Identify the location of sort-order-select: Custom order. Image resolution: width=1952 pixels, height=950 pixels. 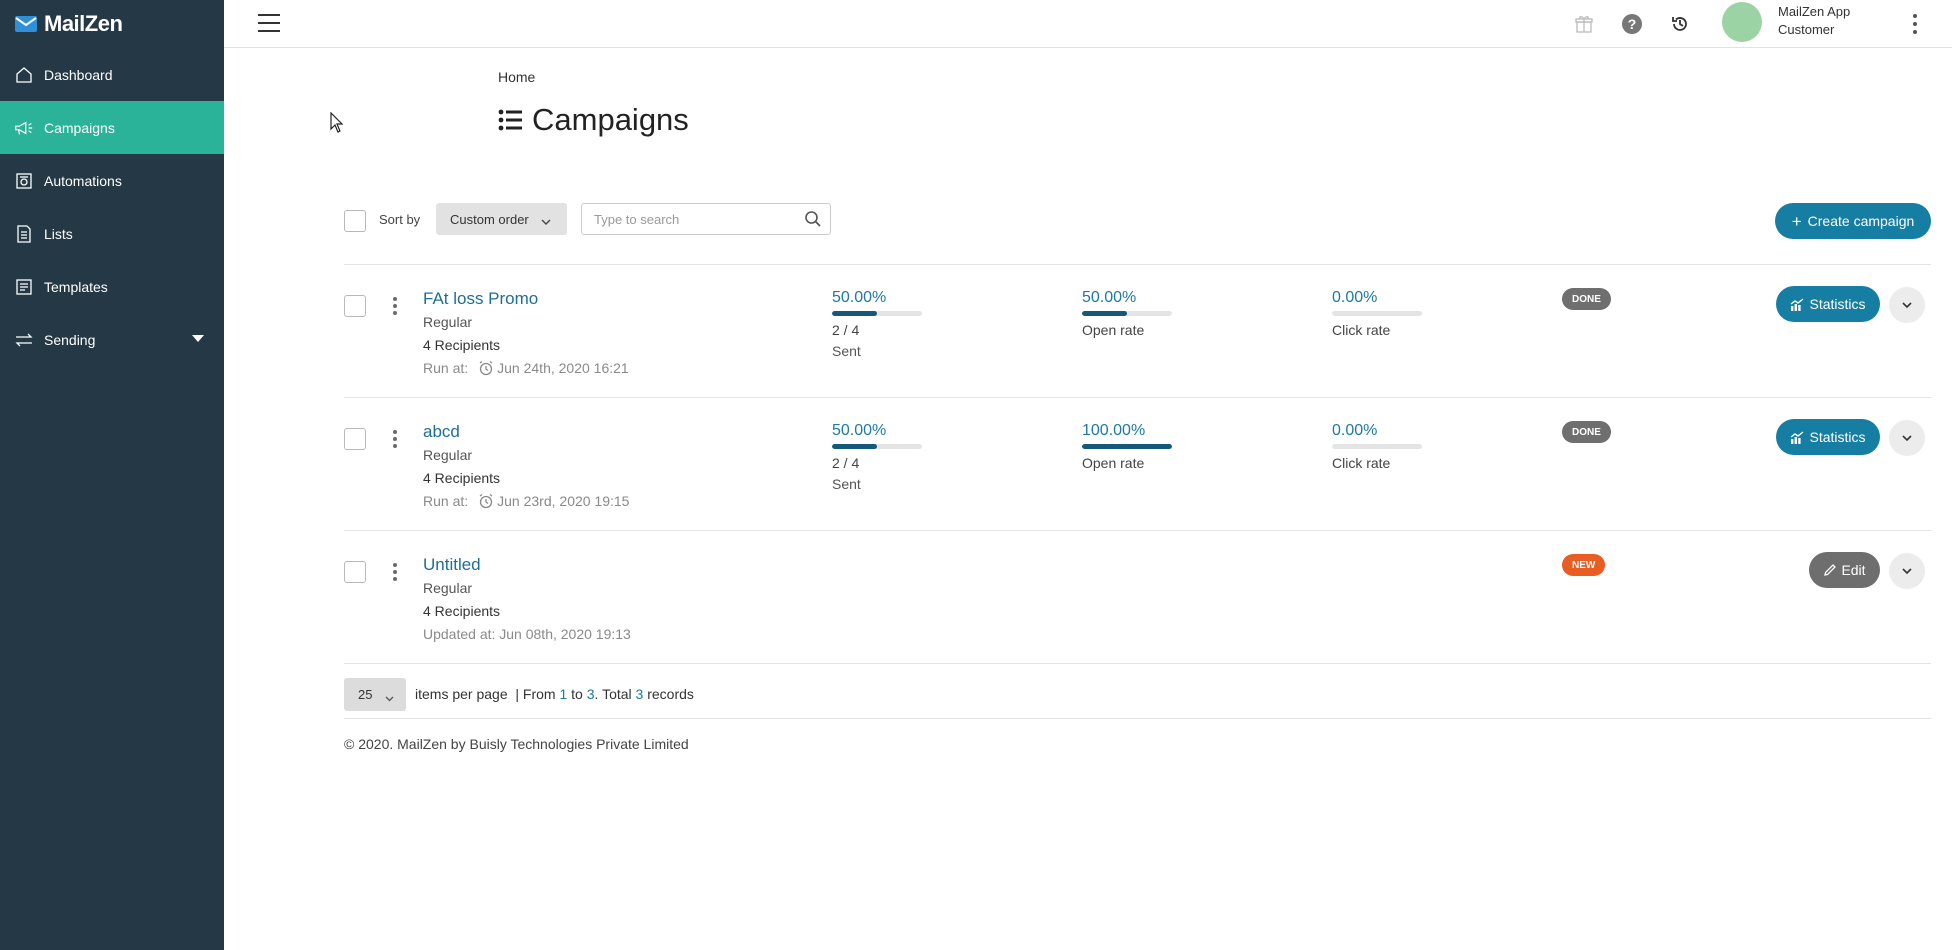
(501, 219).